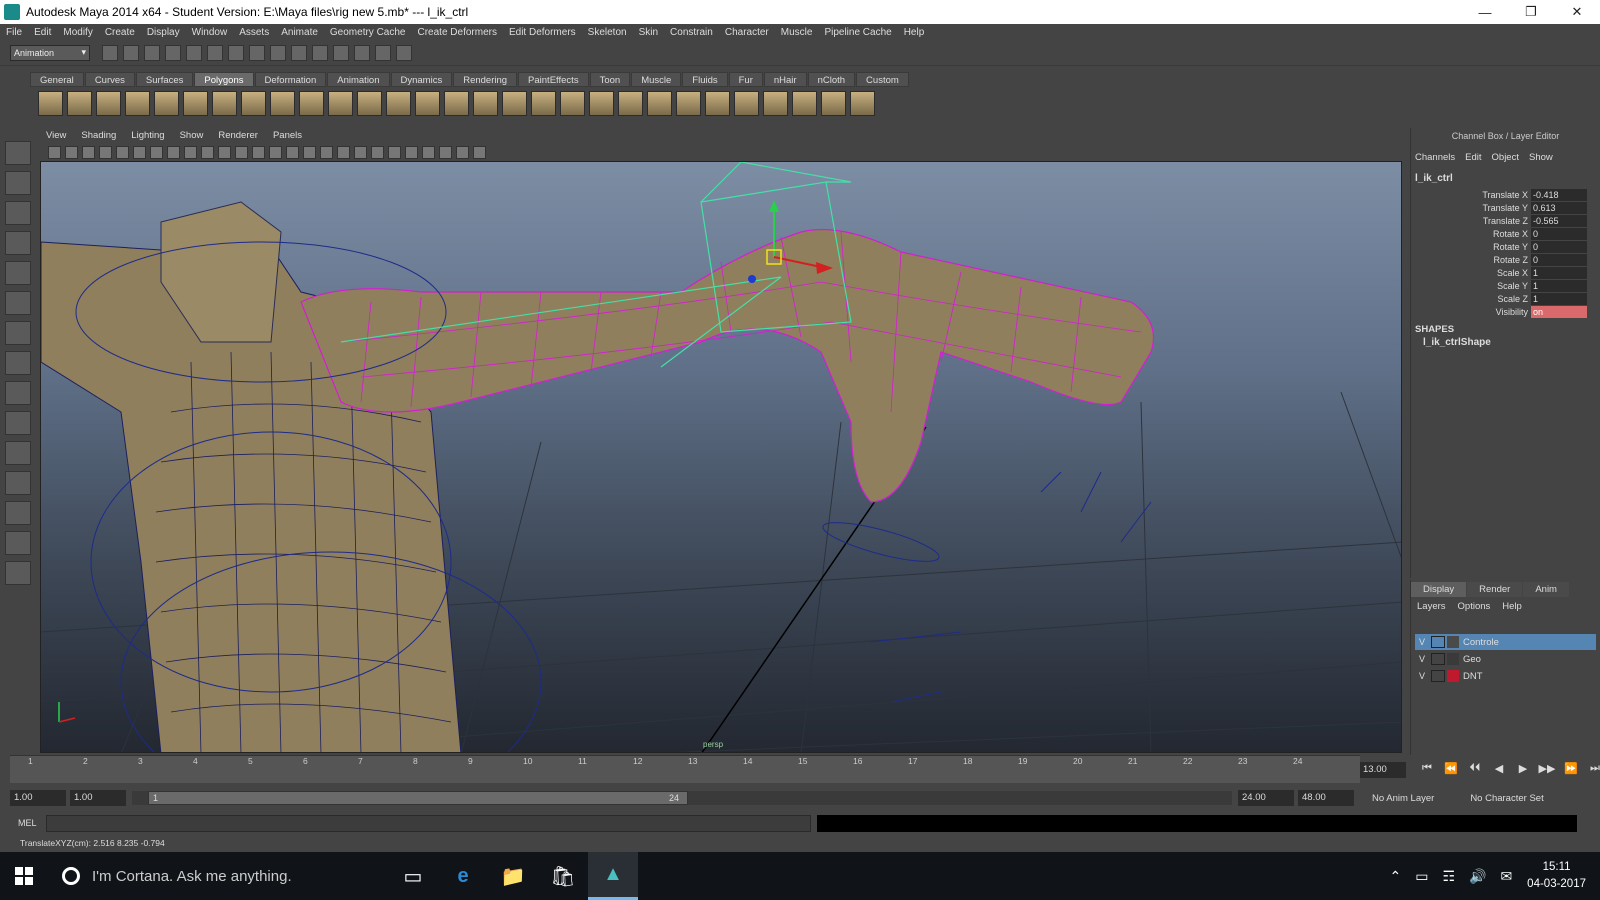 This screenshot has height=900, width=1600. Describe the element at coordinates (253, 103) in the screenshot. I see `poly-pipe-icon` at that location.